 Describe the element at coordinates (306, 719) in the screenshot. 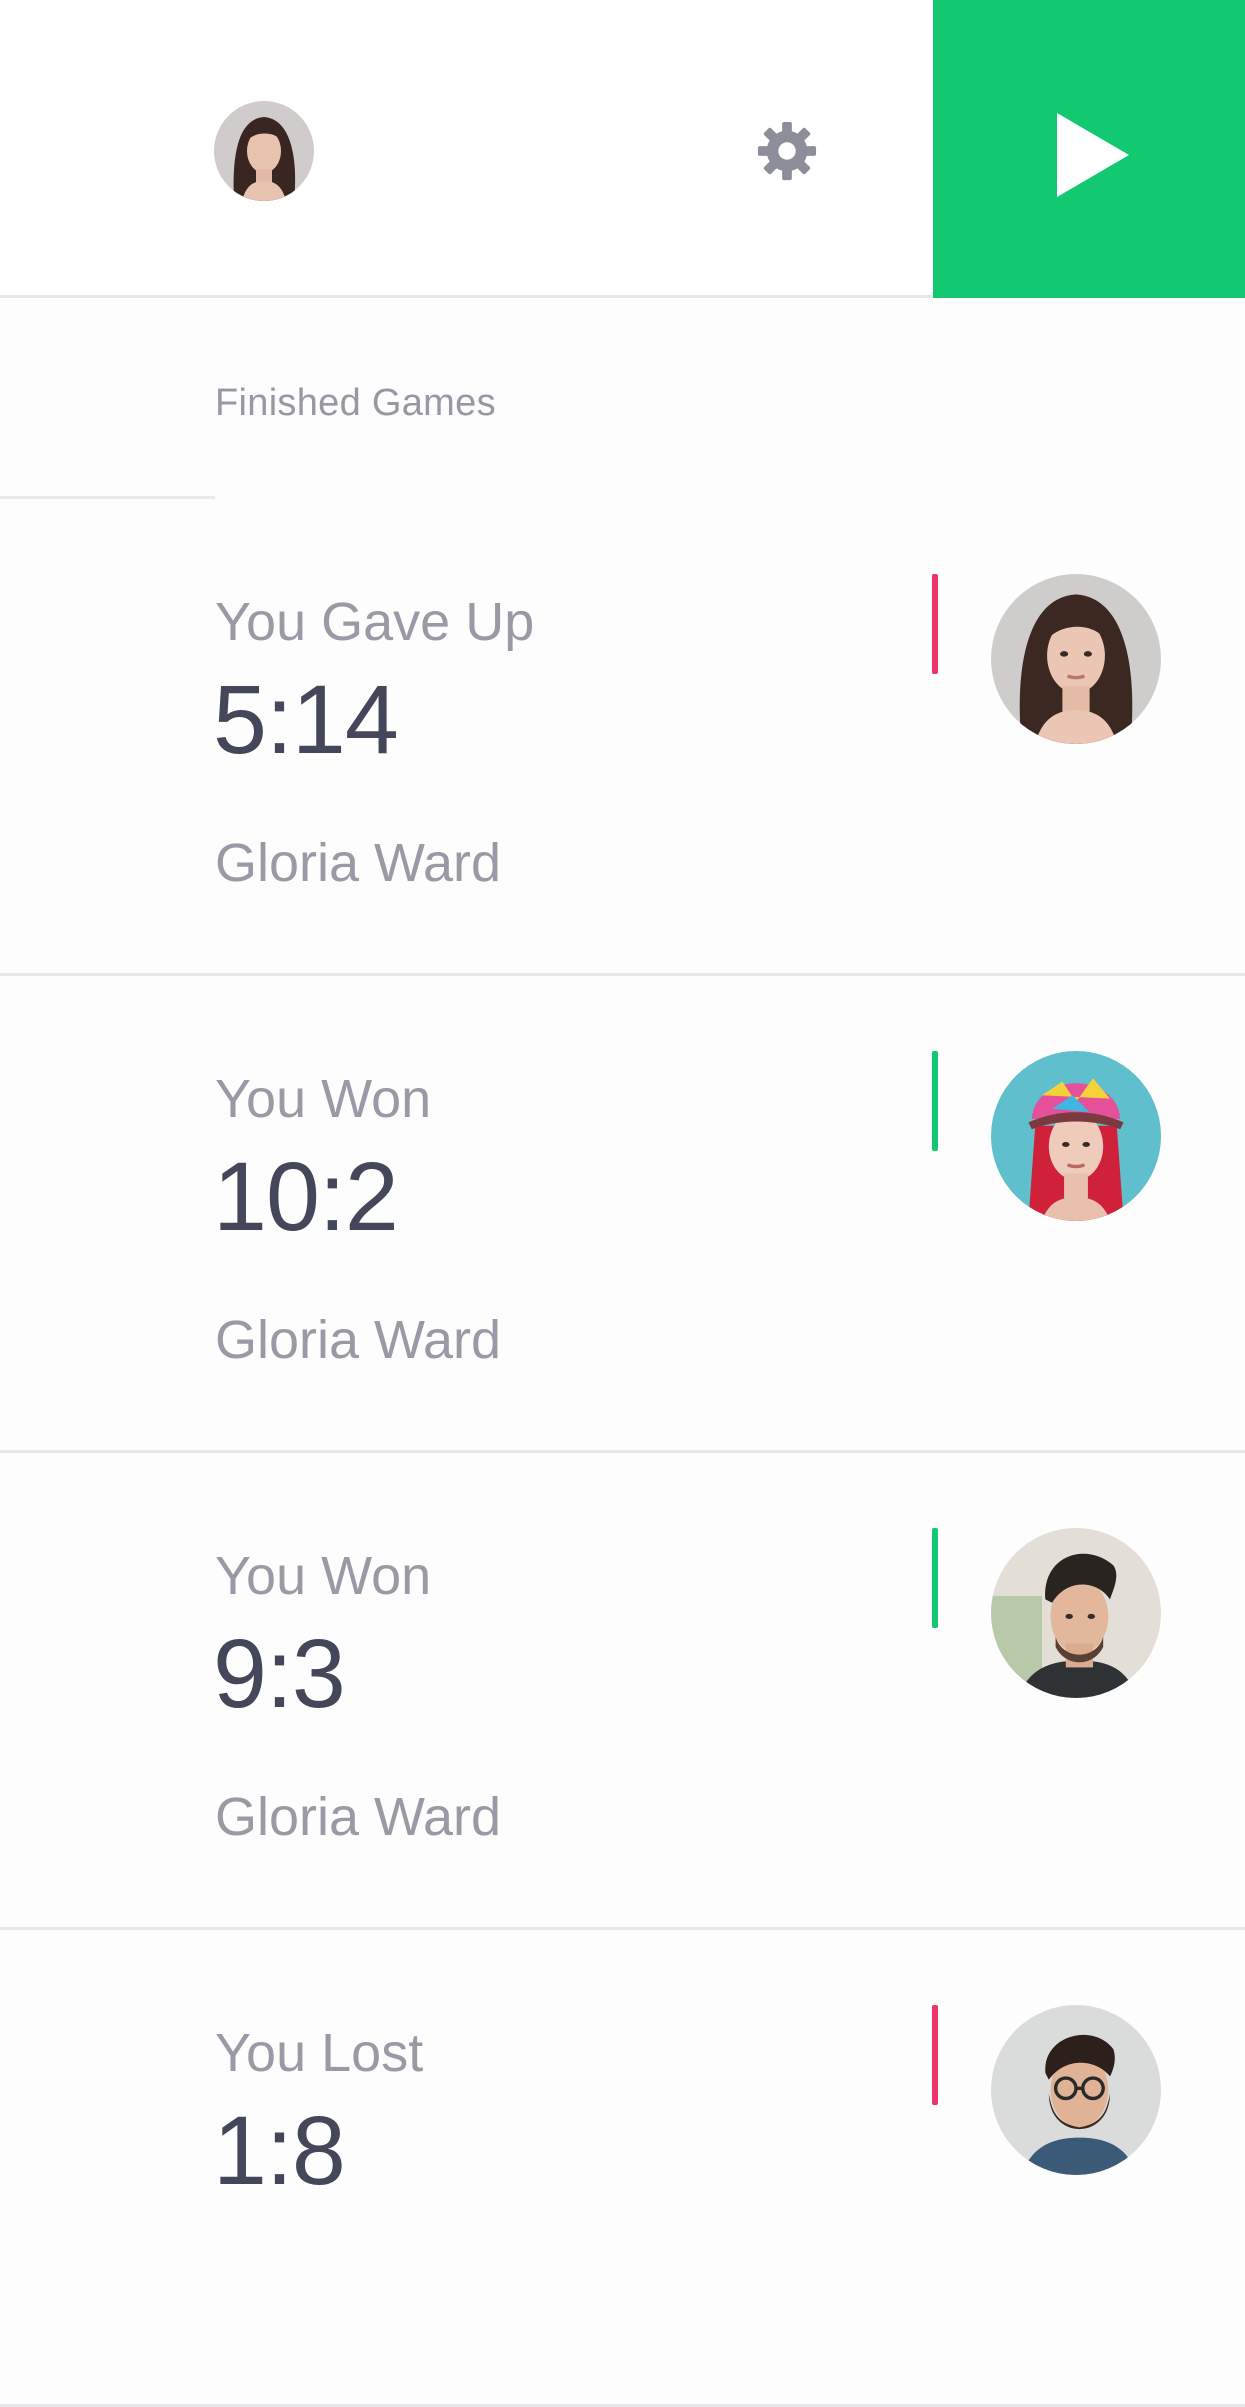

I see `game-score: 5:14` at that location.